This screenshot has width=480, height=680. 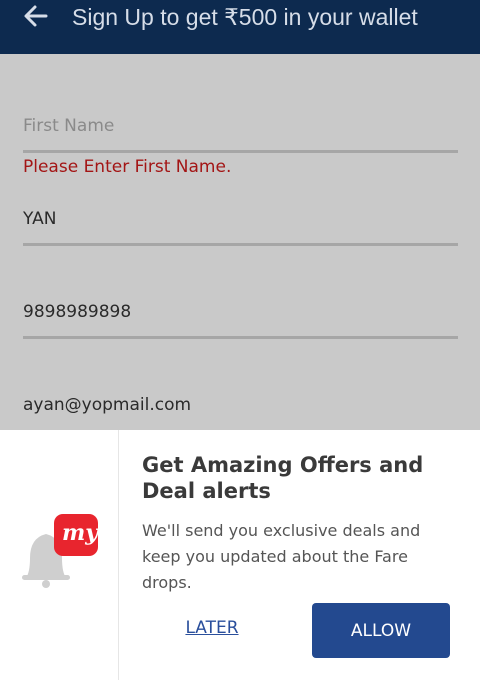 I want to click on later-button: LATER, so click(x=212, y=628).